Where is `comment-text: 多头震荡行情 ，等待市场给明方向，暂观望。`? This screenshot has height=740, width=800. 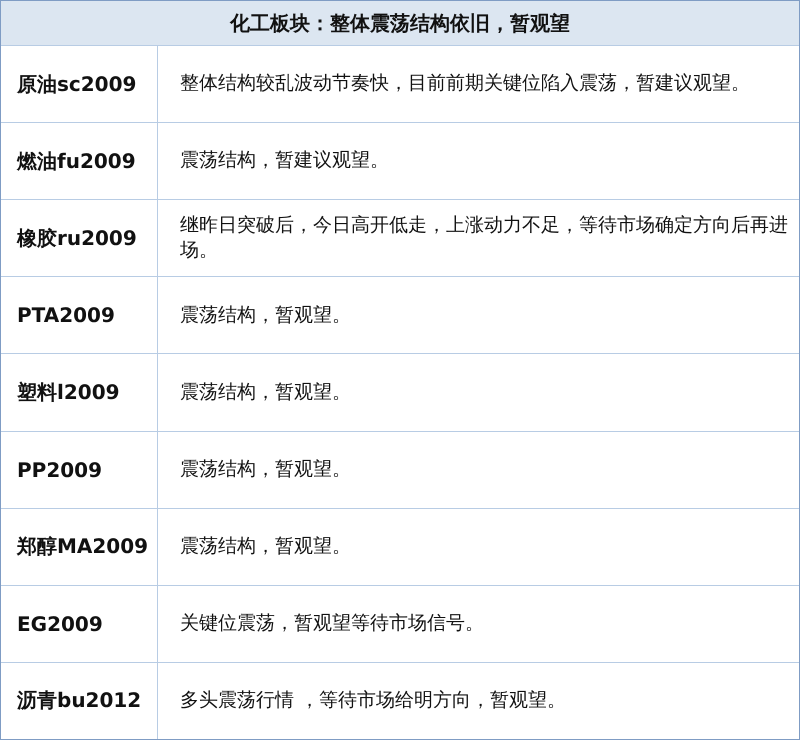 comment-text: 多头震荡行情 ，等待市场给明方向，暂观望。 is located at coordinates (373, 701).